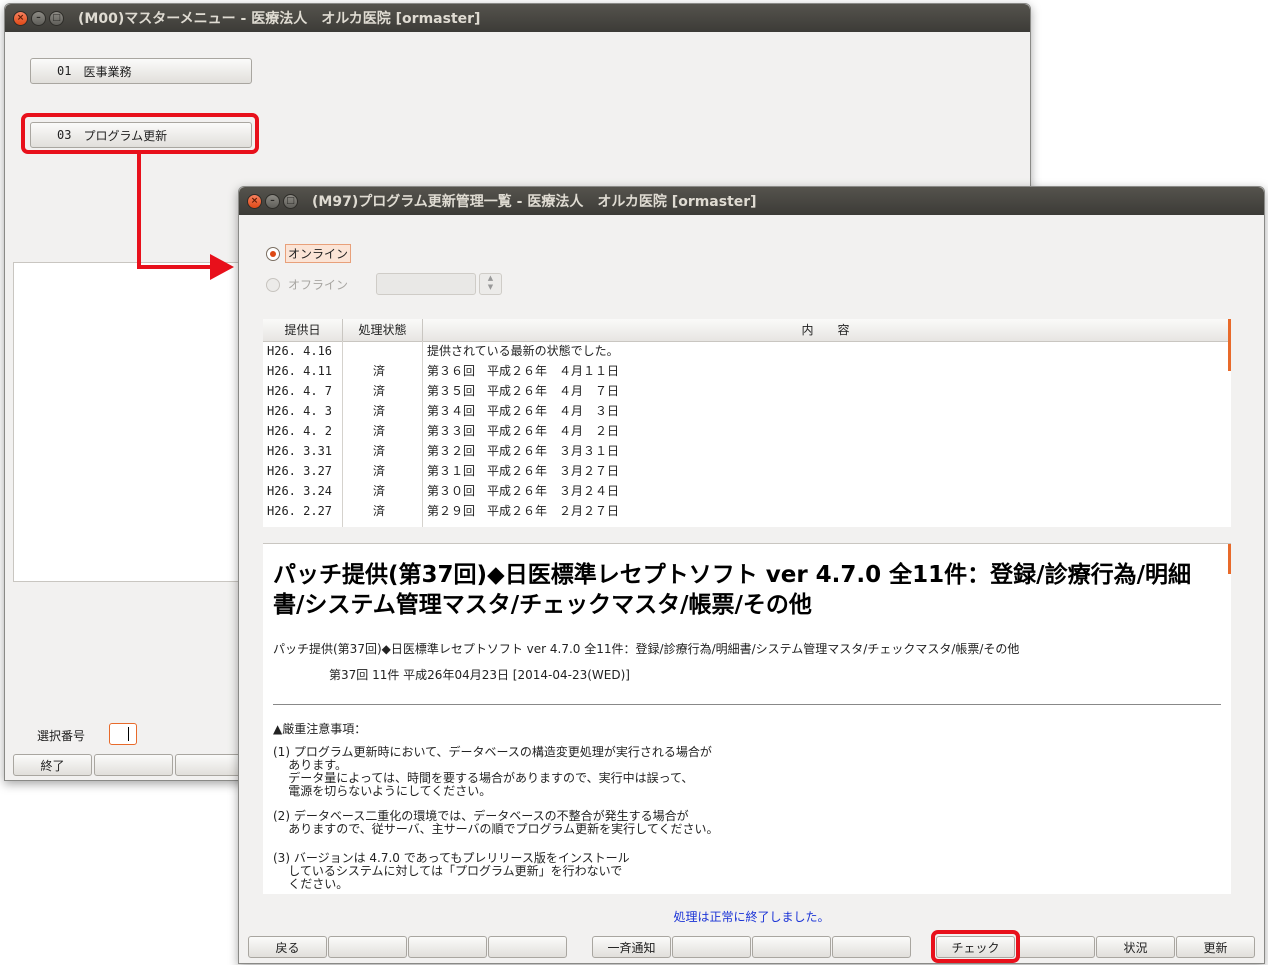  What do you see at coordinates (300, 351) in the screenshot?
I see `cell-date: H26. 4.16` at bounding box center [300, 351].